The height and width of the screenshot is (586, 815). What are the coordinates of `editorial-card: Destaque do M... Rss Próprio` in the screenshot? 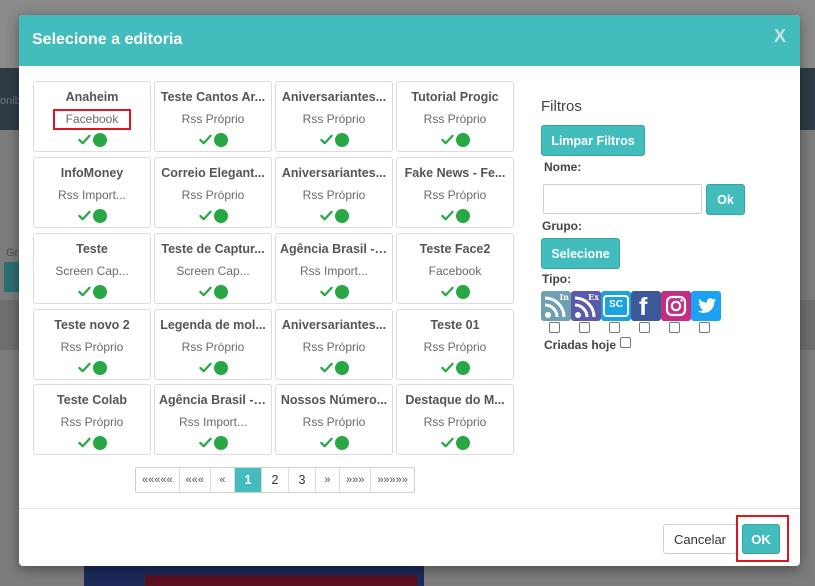 It's located at (455, 419).